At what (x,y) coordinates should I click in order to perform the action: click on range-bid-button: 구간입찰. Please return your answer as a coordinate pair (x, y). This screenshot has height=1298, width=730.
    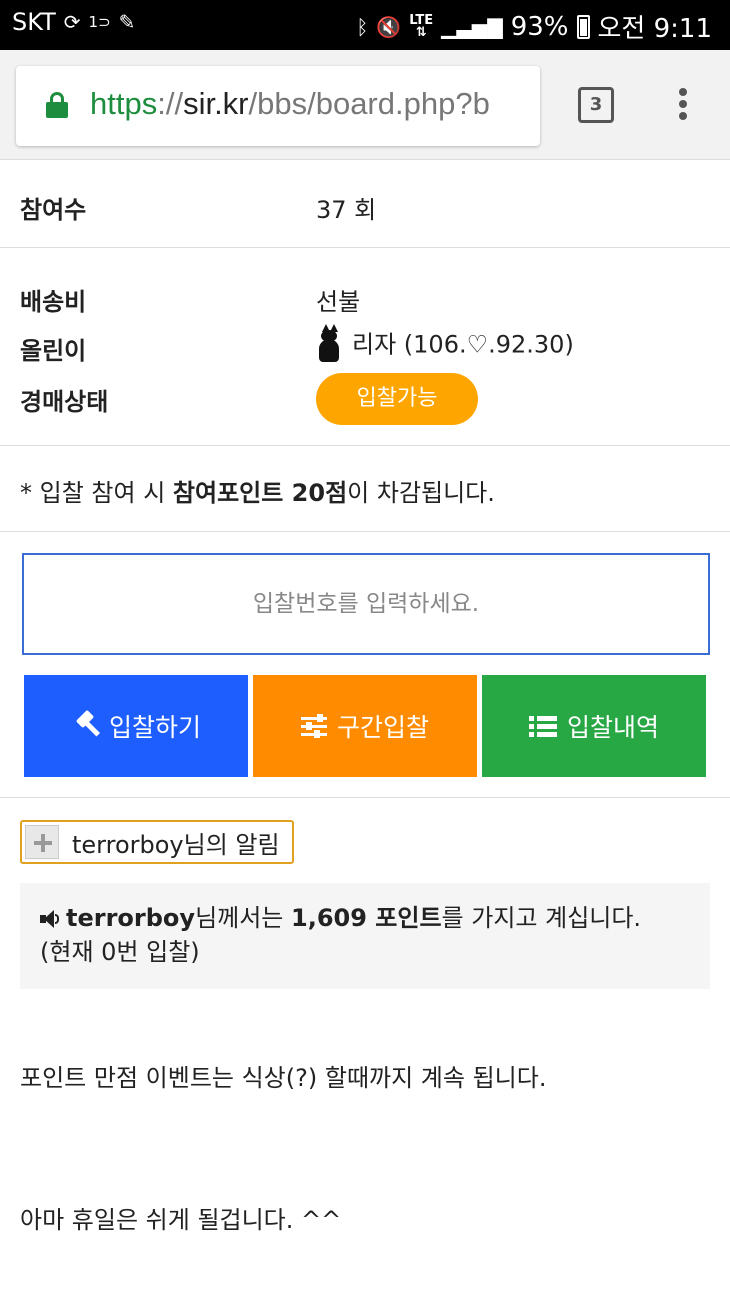
    Looking at the image, I should click on (365, 726).